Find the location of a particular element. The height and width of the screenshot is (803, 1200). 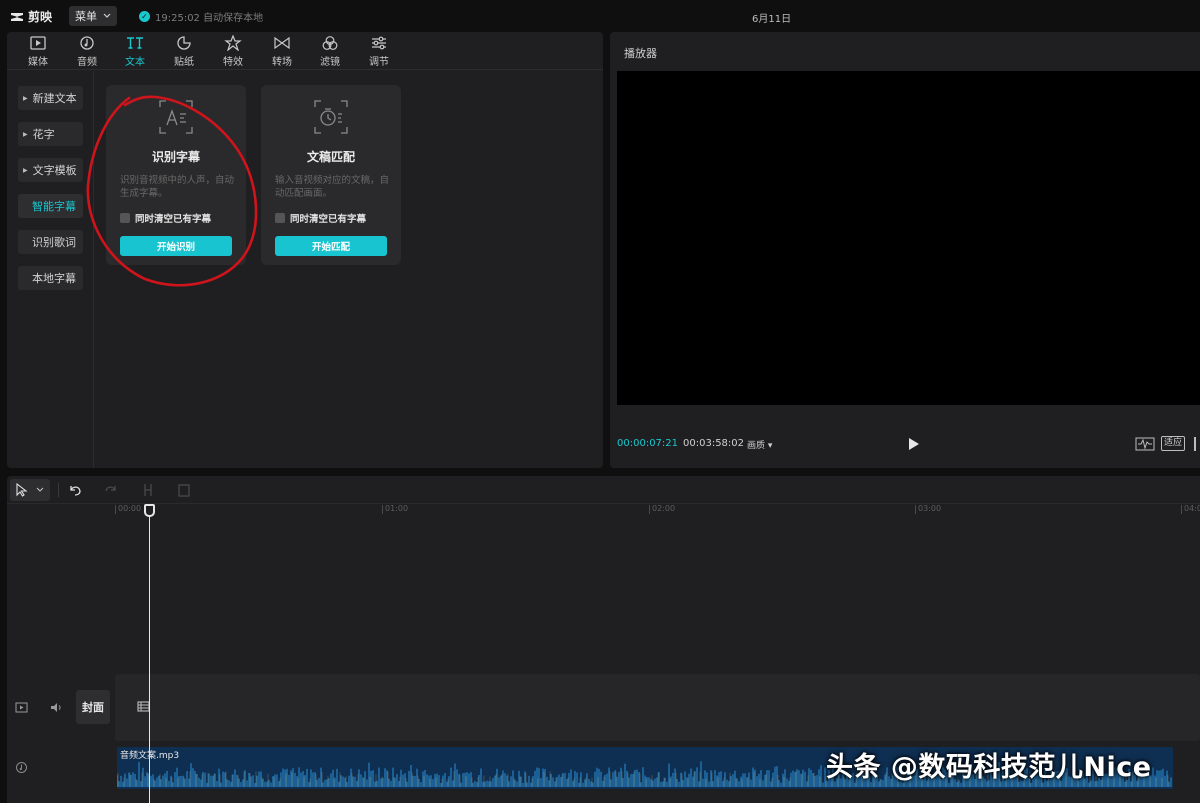

transition-icon is located at coordinates (282, 43).